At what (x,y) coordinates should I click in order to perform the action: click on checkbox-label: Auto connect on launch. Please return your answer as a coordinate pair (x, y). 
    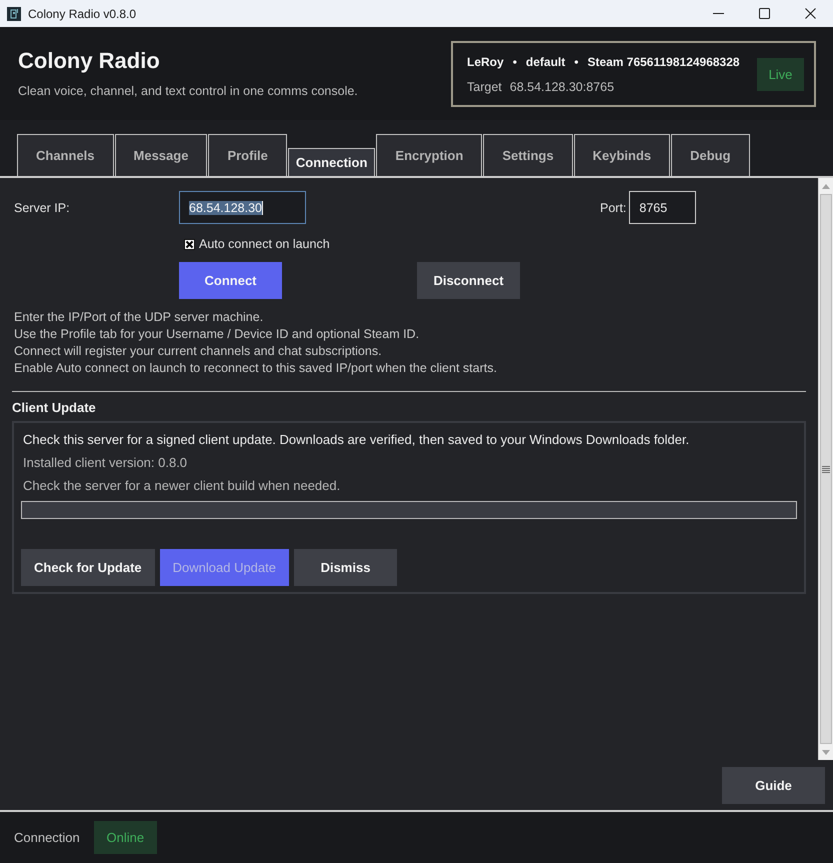
    Looking at the image, I should click on (264, 244).